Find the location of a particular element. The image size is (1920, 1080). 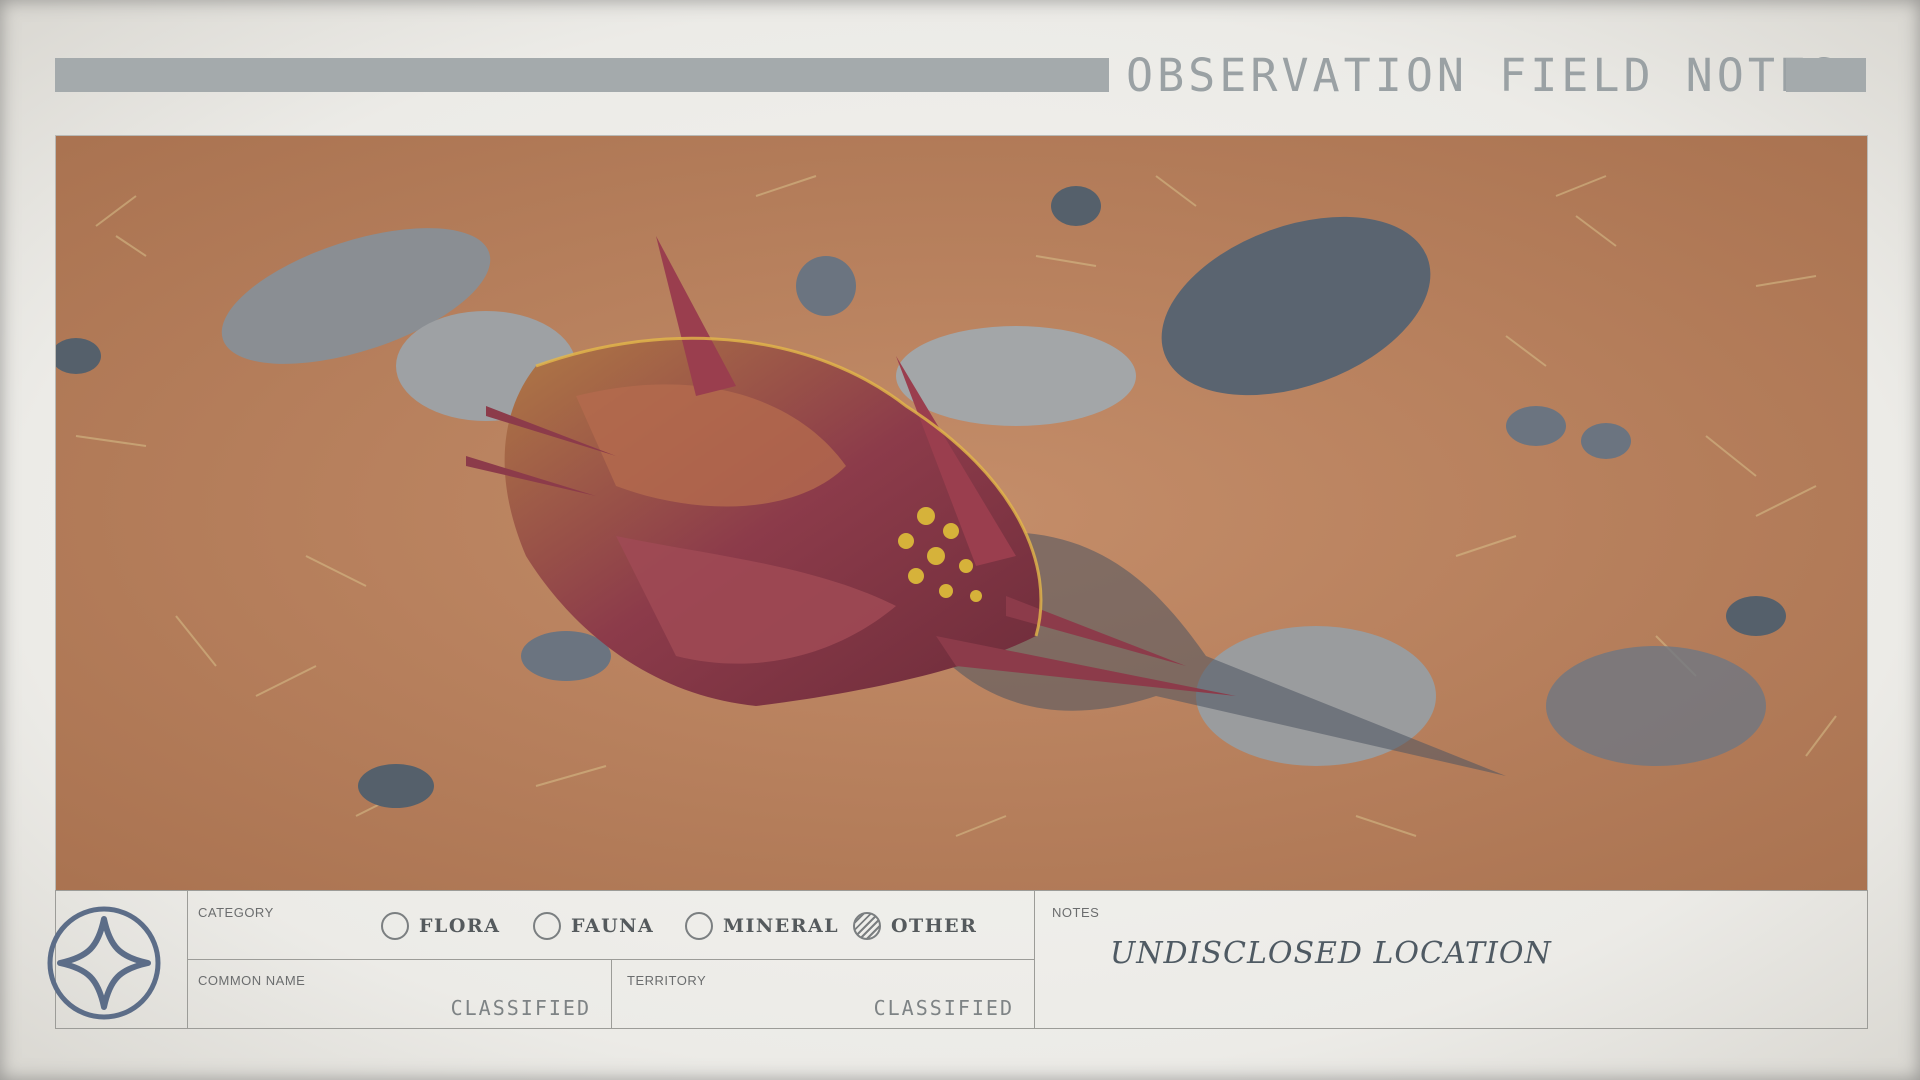

other-radio-selected is located at coordinates (867, 926).